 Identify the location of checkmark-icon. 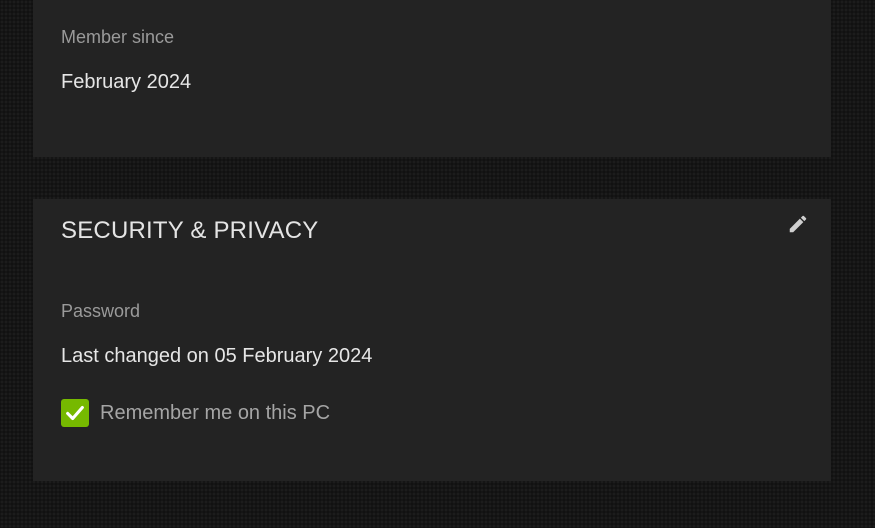
(75, 413).